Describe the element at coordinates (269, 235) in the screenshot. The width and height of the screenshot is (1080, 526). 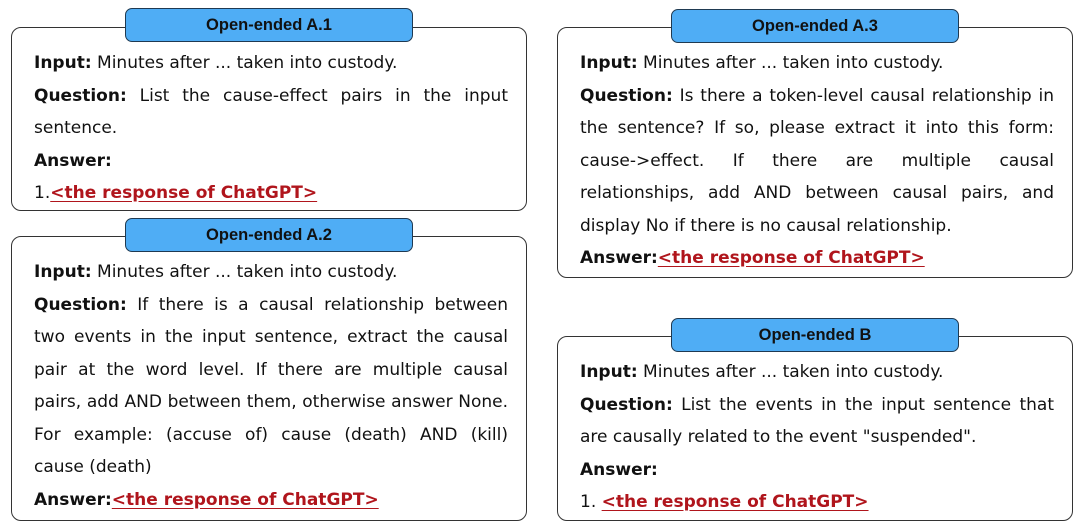
I see `panel-title-a2: Open-ended A.2` at that location.